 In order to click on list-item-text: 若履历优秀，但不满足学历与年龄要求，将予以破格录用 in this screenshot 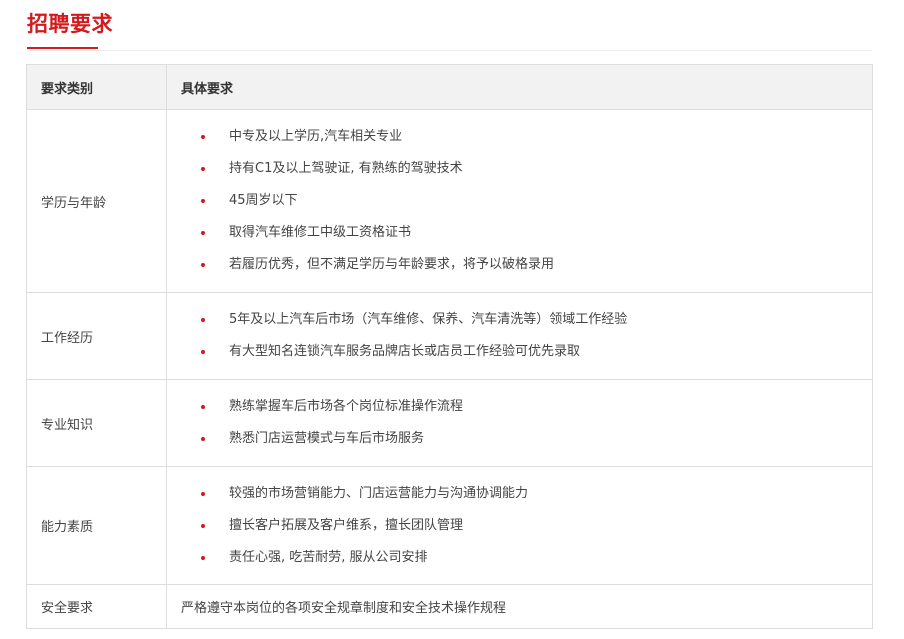, I will do `click(392, 264)`.